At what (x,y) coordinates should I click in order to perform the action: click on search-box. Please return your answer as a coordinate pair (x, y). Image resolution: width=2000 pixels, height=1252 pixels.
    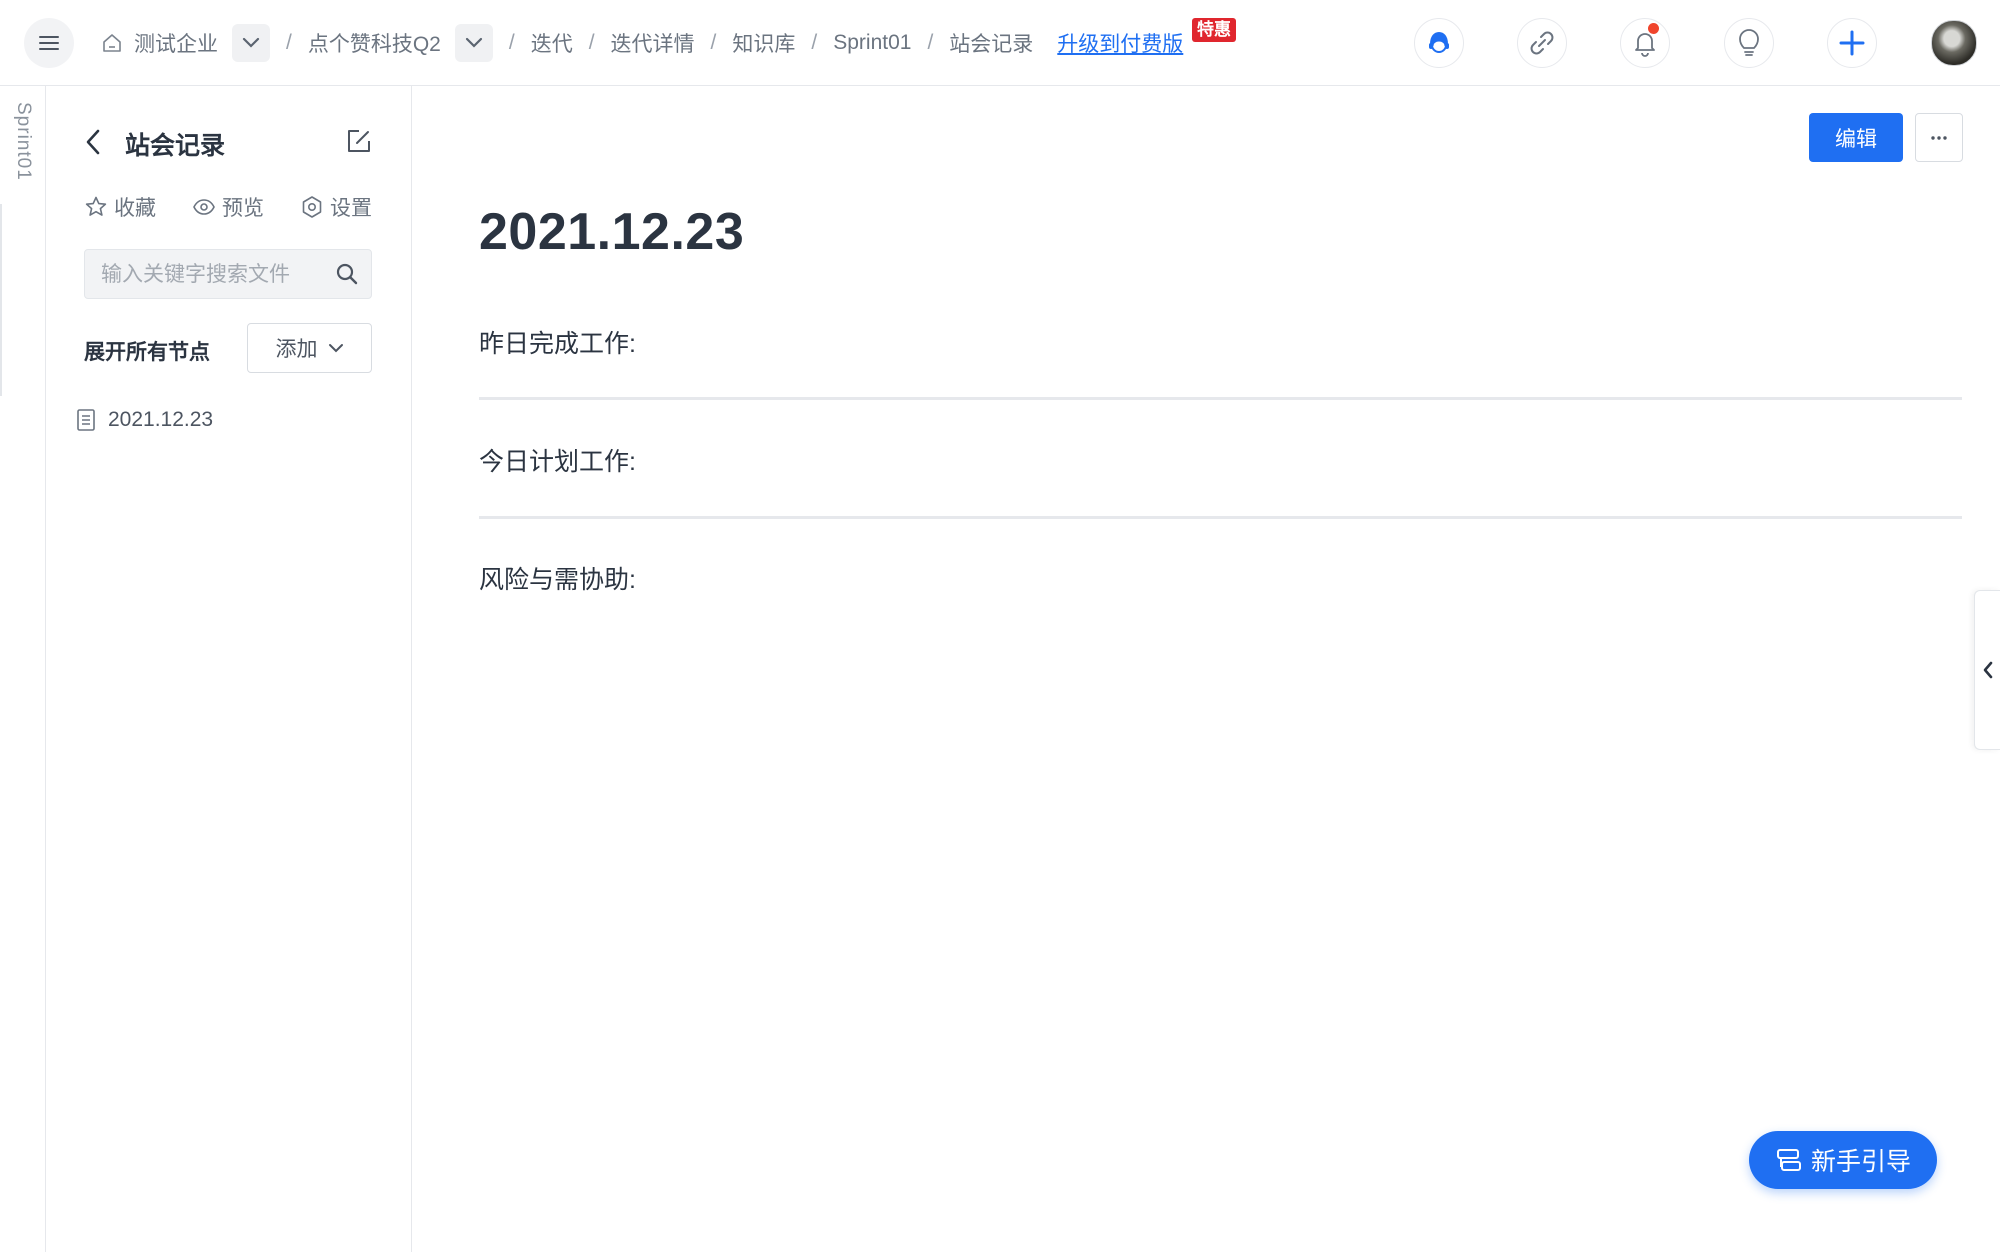
    Looking at the image, I should click on (228, 274).